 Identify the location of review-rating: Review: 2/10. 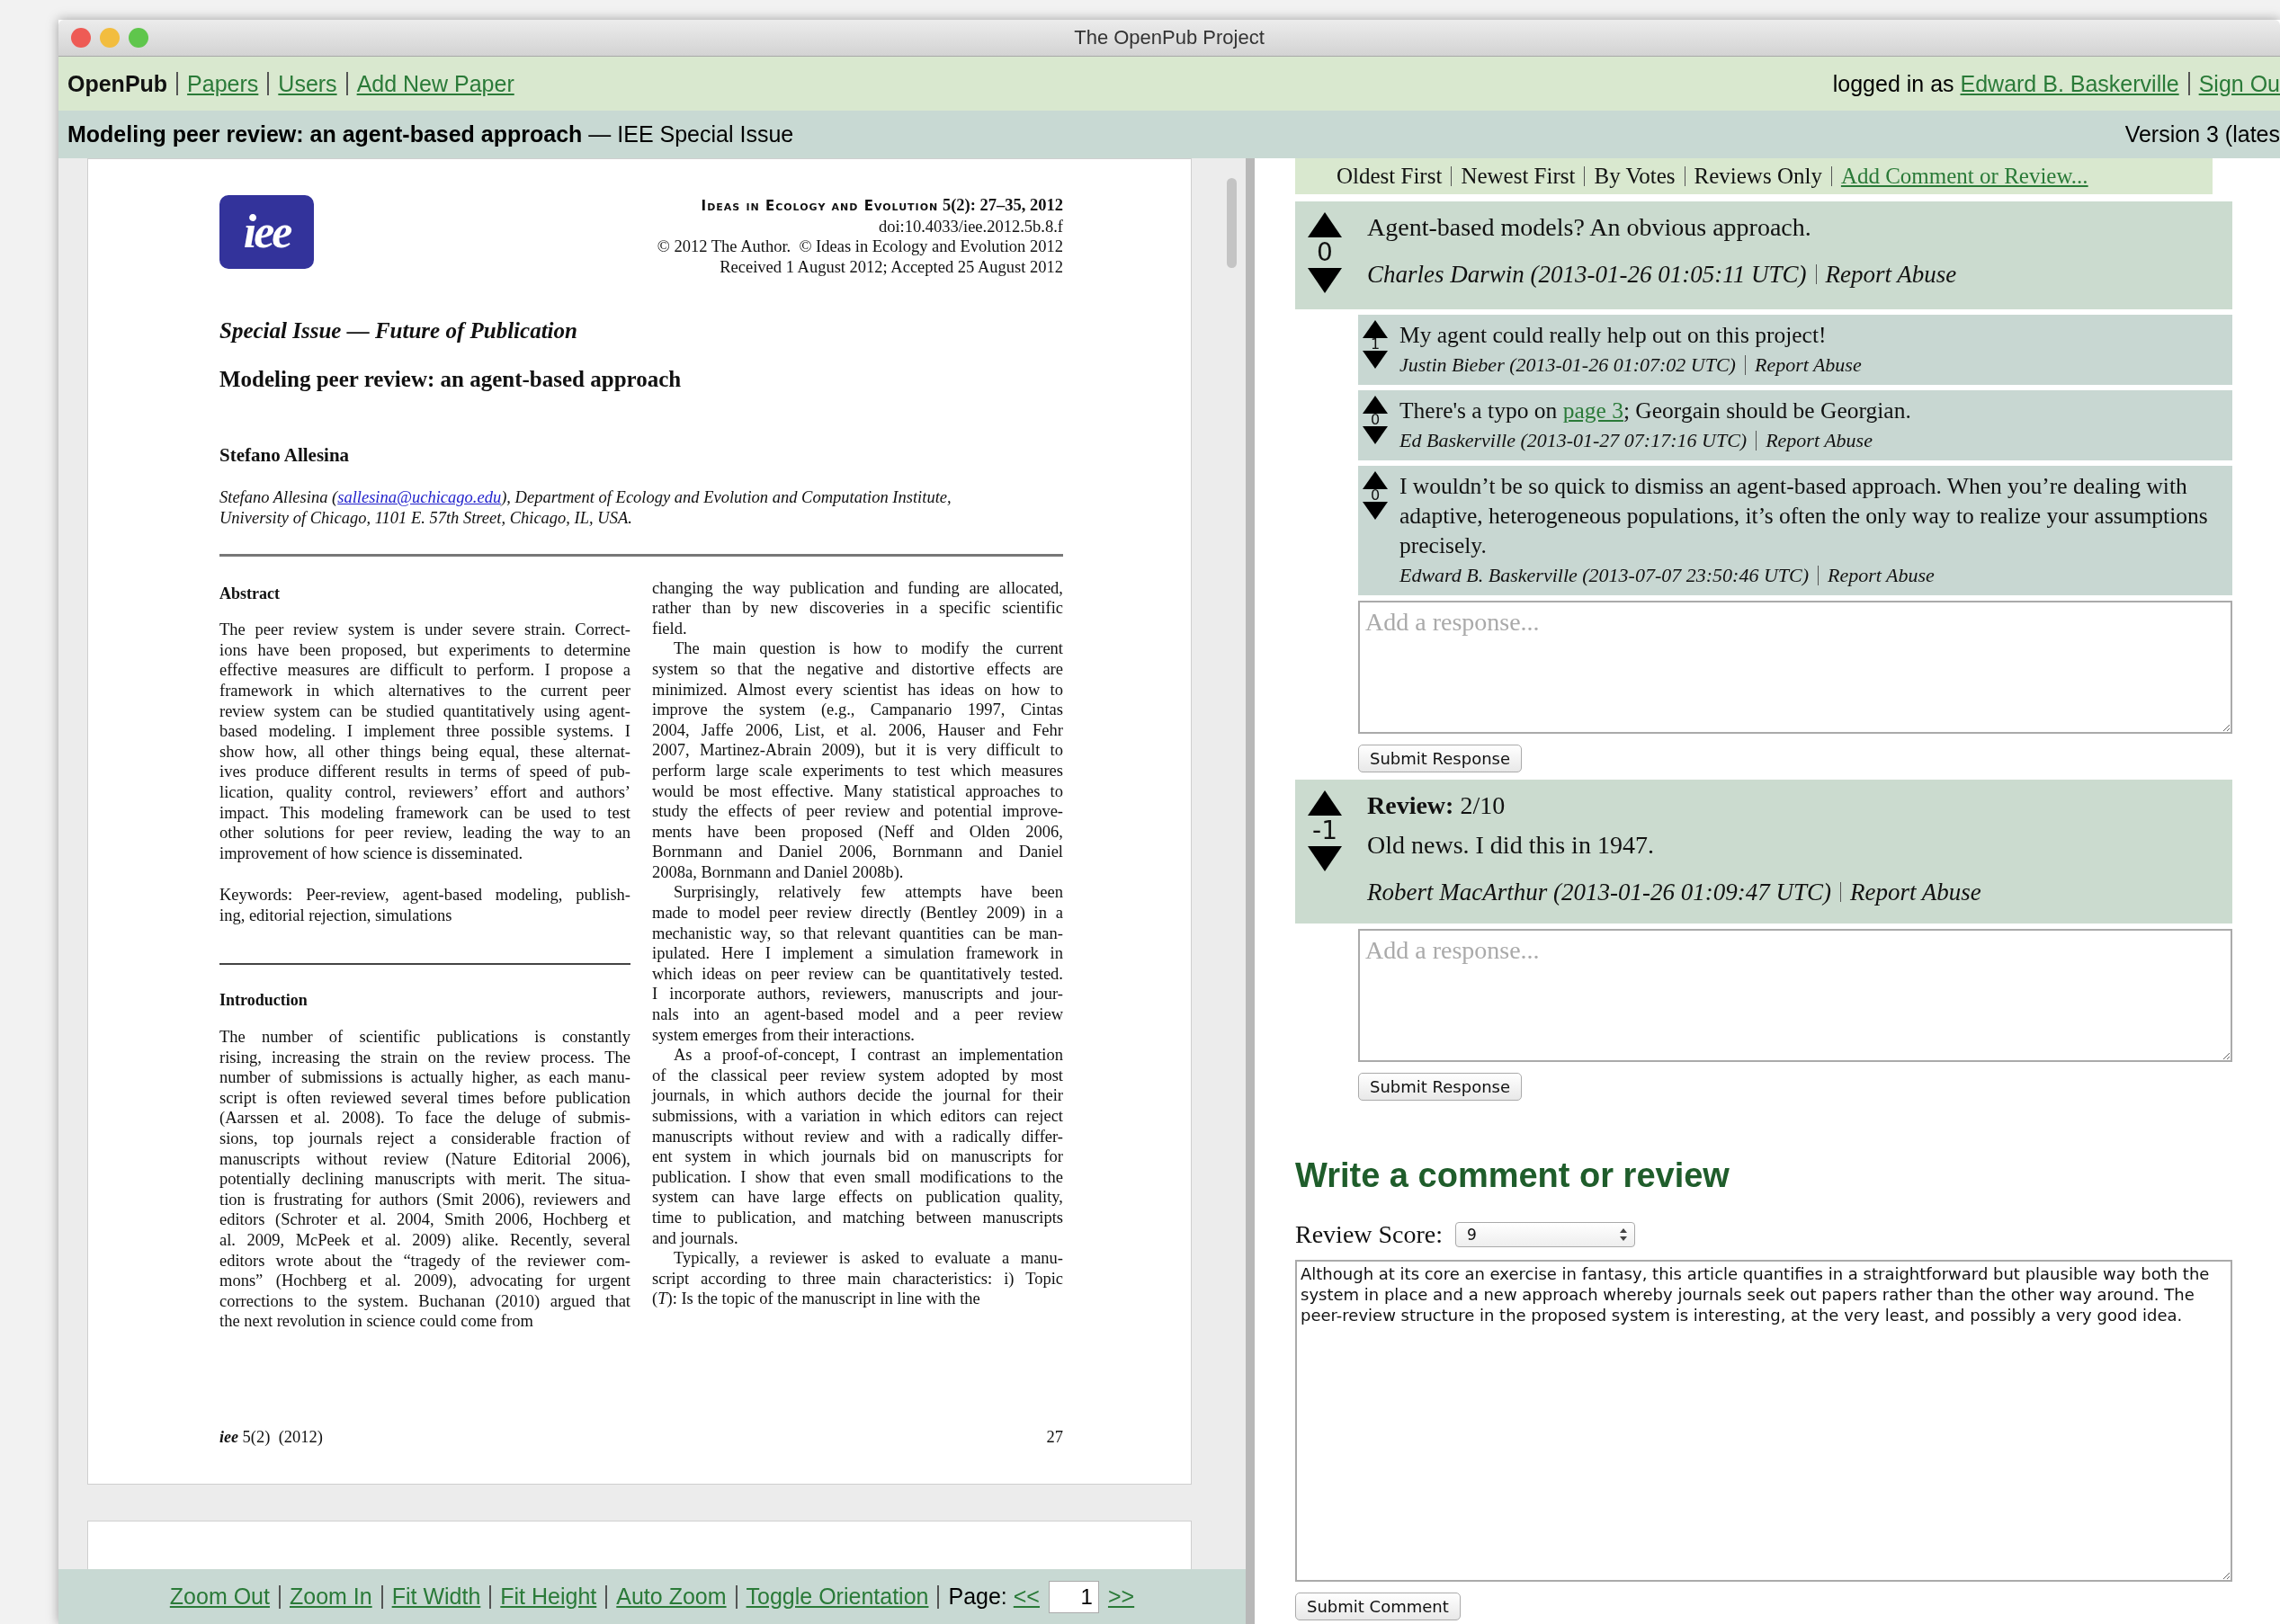
(1437, 805).